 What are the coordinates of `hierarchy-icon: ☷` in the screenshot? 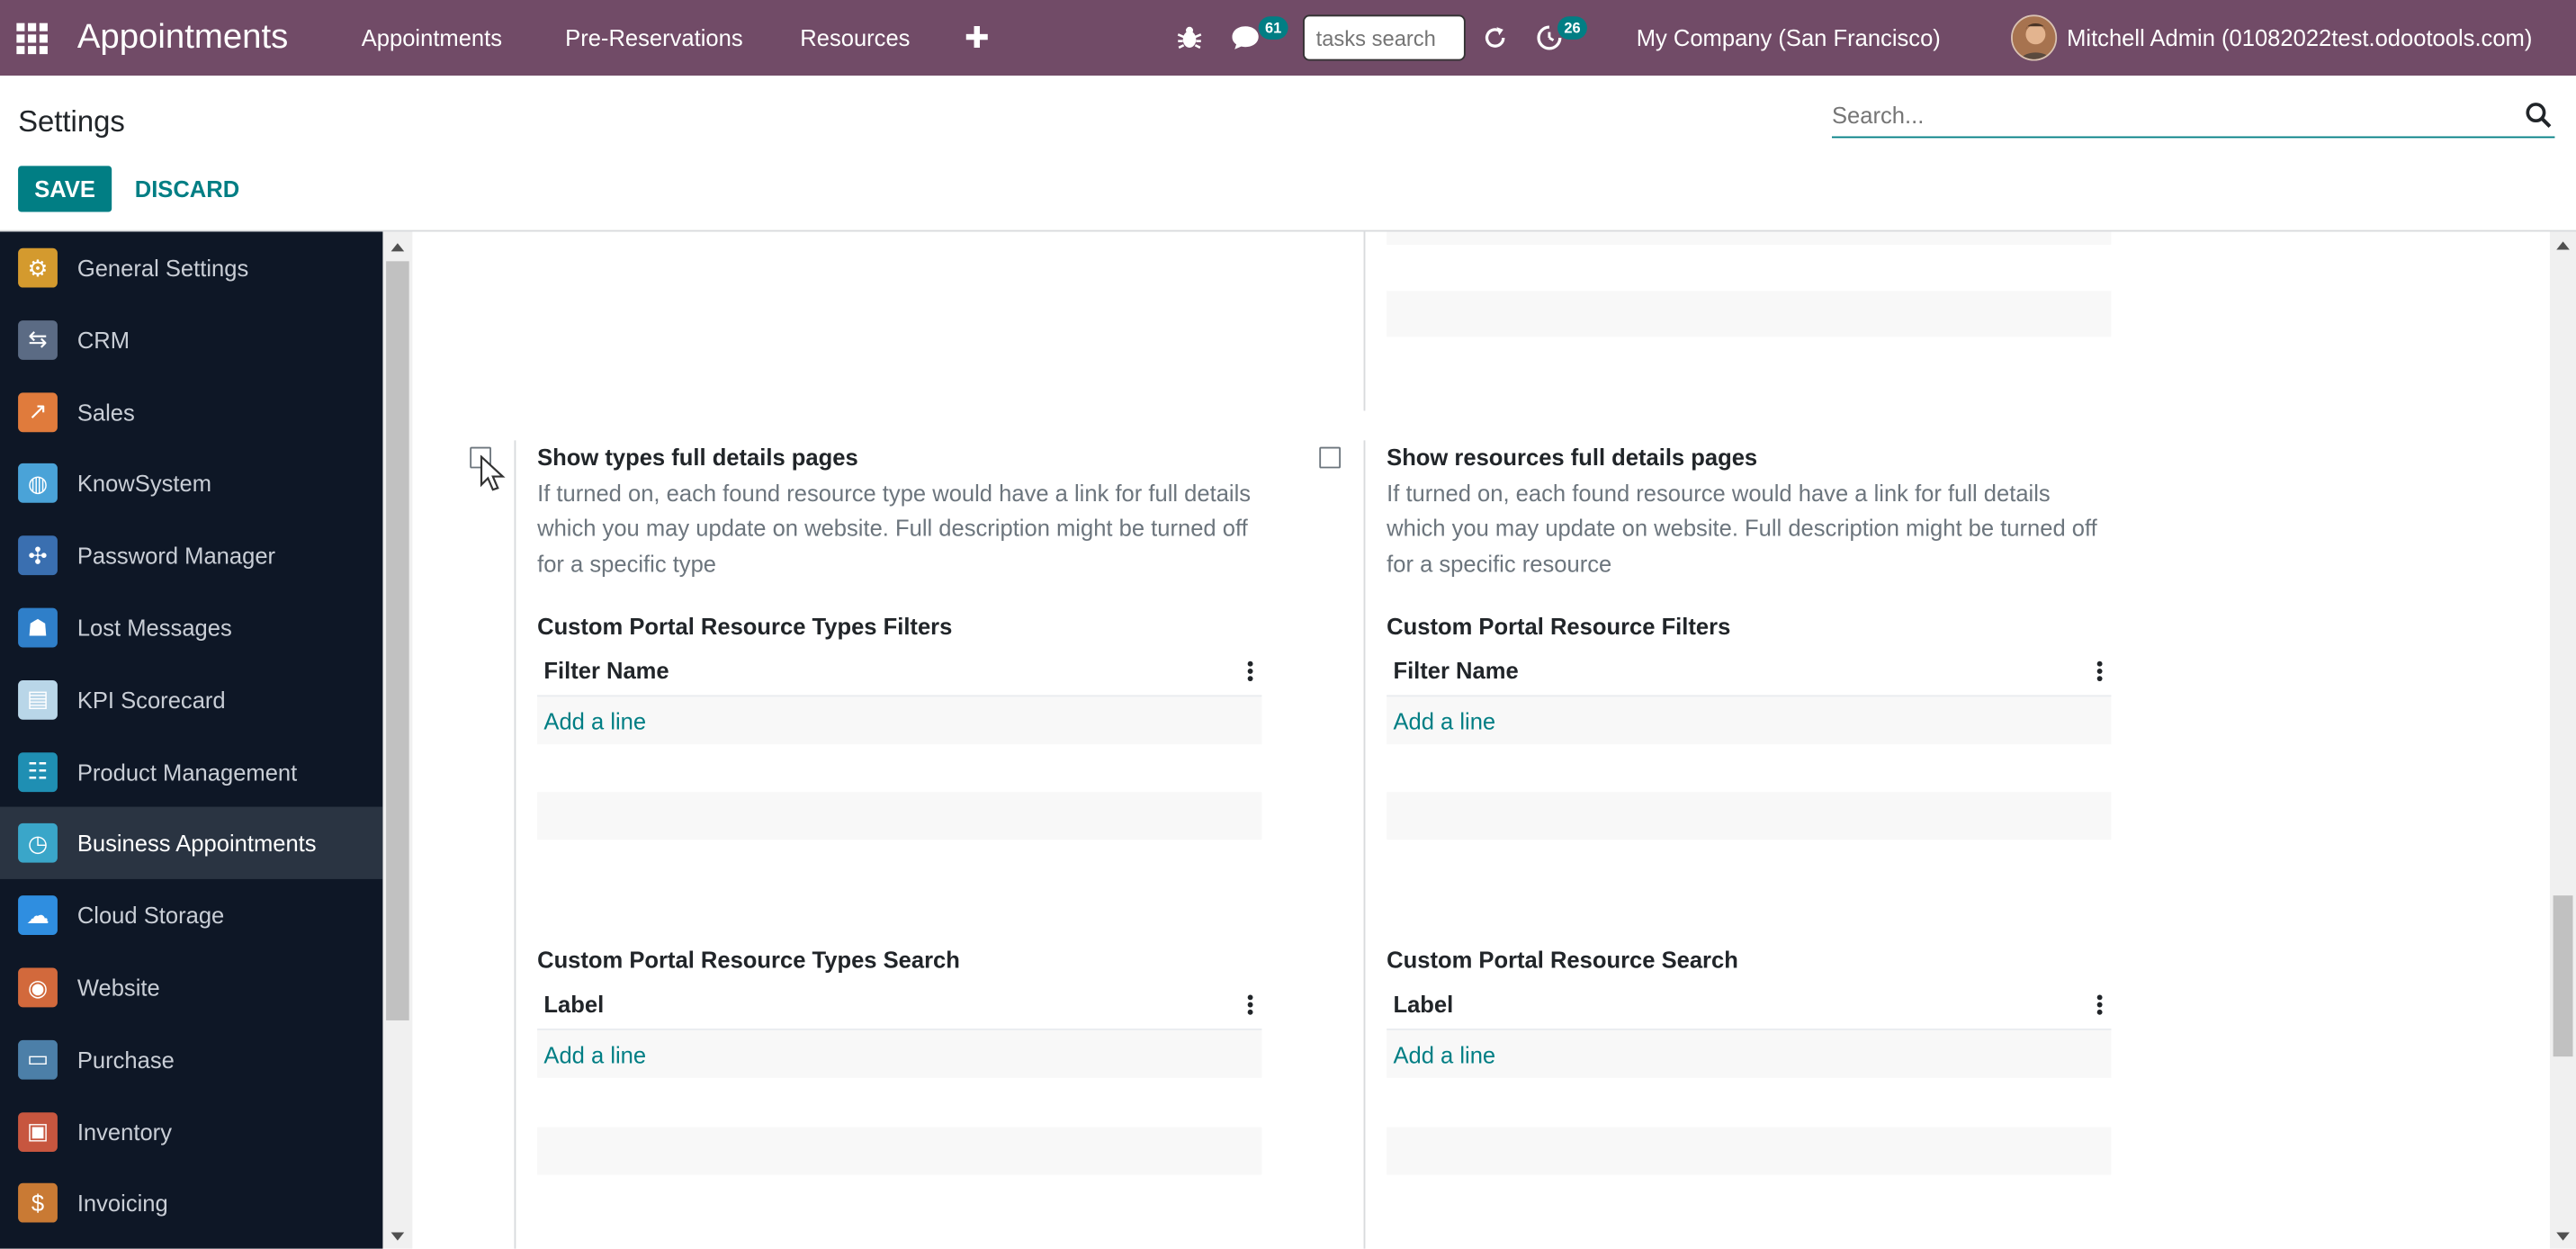 It's located at (38, 771).